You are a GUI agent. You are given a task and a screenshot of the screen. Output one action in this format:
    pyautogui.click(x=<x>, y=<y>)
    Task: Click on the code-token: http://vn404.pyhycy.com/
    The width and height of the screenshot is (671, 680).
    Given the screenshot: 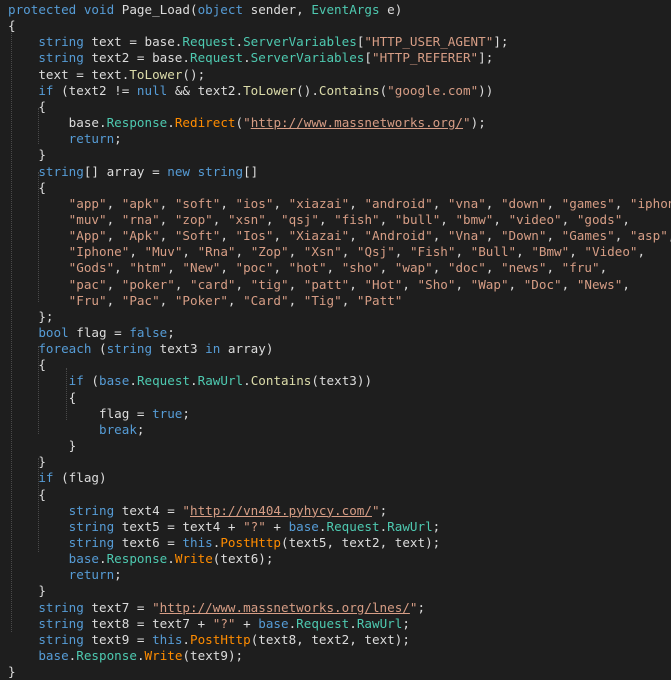 What is the action you would take?
    pyautogui.click(x=281, y=510)
    